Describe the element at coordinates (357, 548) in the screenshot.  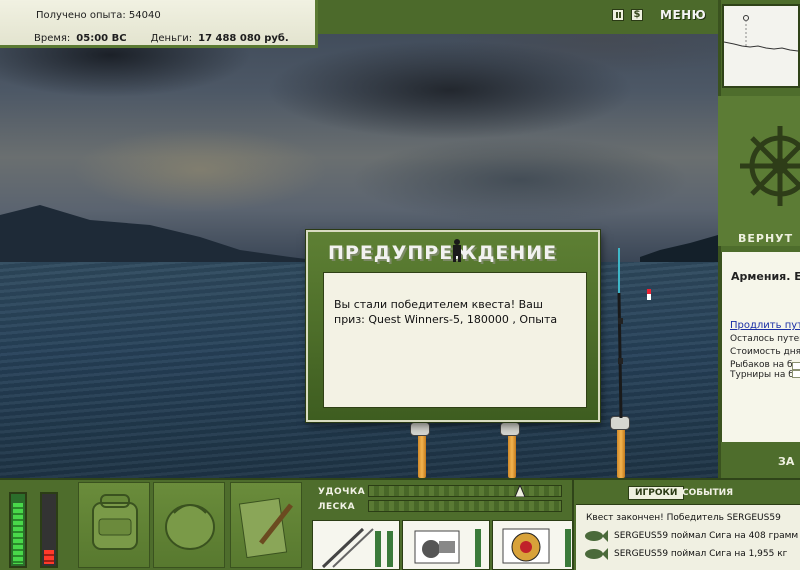
I see `rod-item-icon` at that location.